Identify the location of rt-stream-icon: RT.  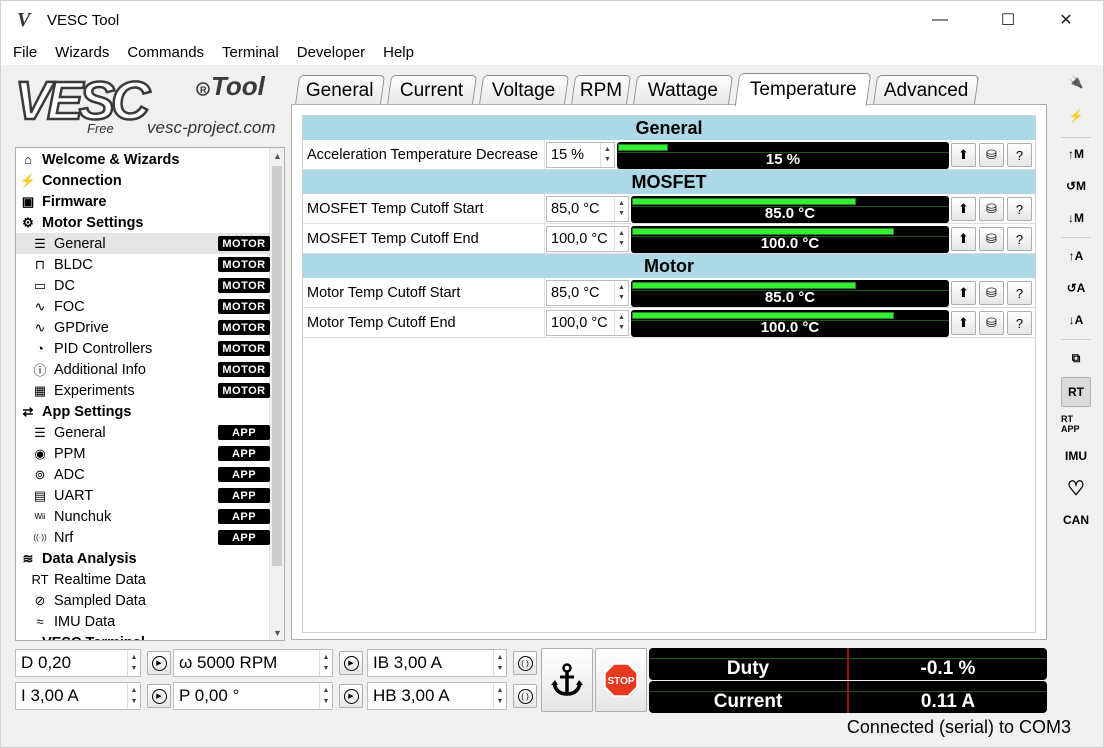
(1076, 392).